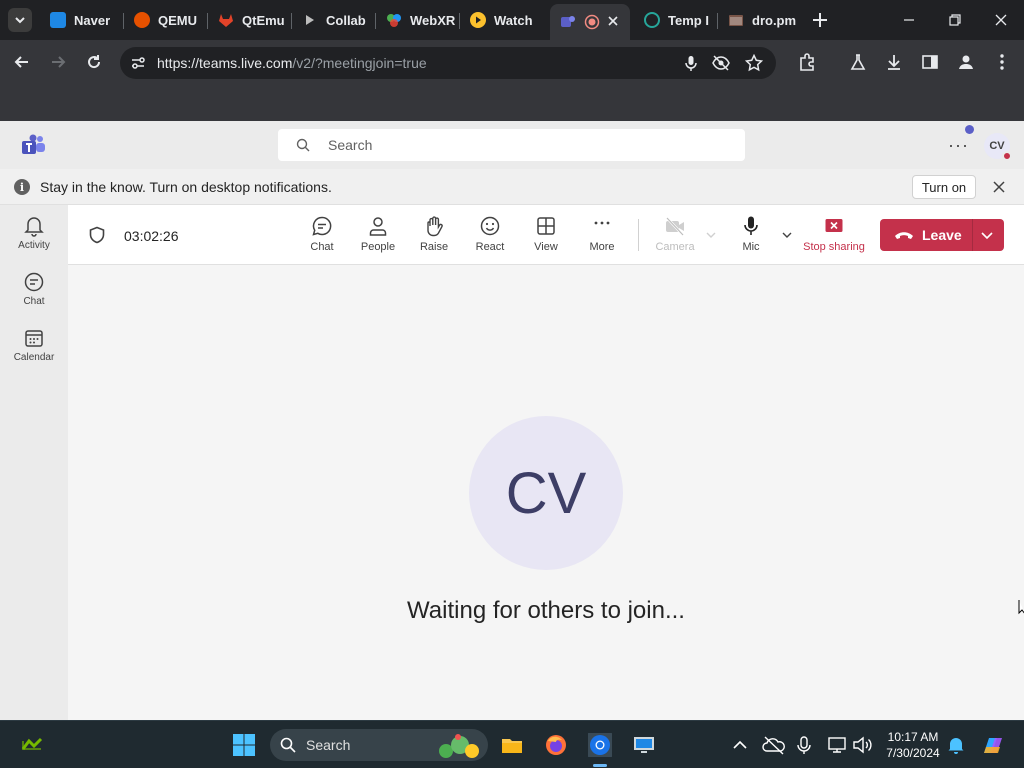  I want to click on site-settings-icon, so click(138, 63).